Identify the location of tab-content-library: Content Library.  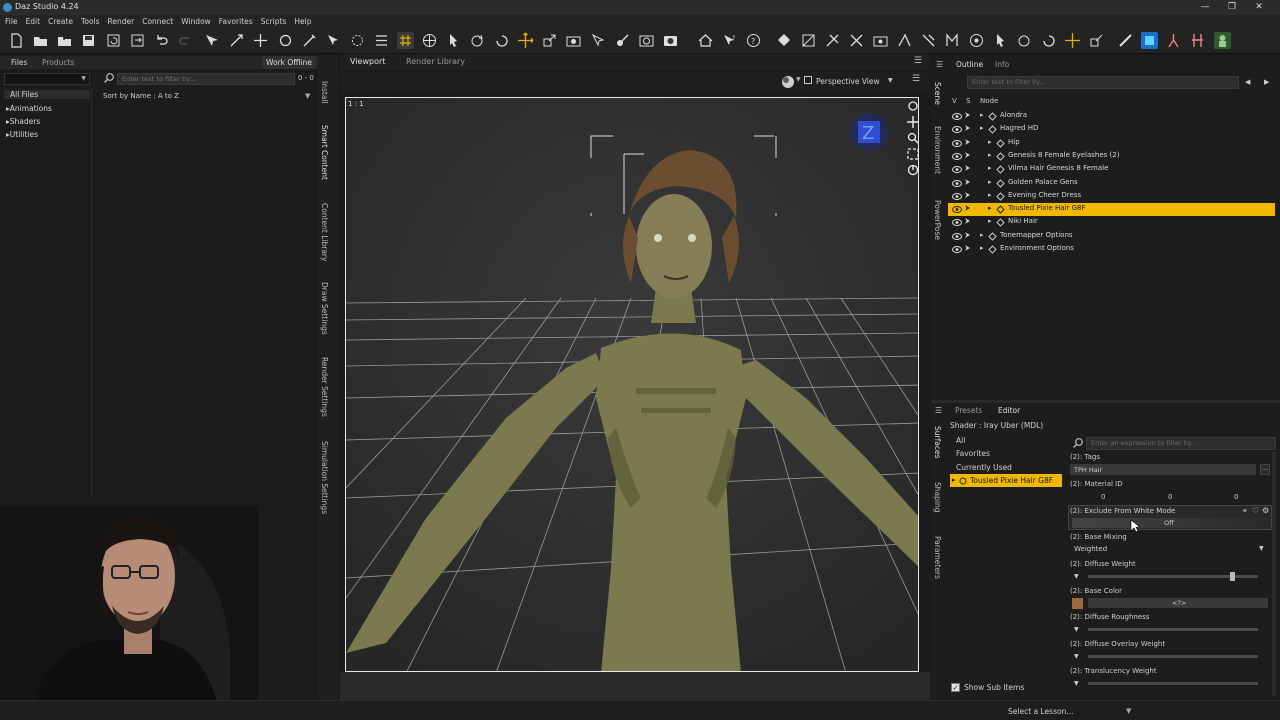
(324, 232).